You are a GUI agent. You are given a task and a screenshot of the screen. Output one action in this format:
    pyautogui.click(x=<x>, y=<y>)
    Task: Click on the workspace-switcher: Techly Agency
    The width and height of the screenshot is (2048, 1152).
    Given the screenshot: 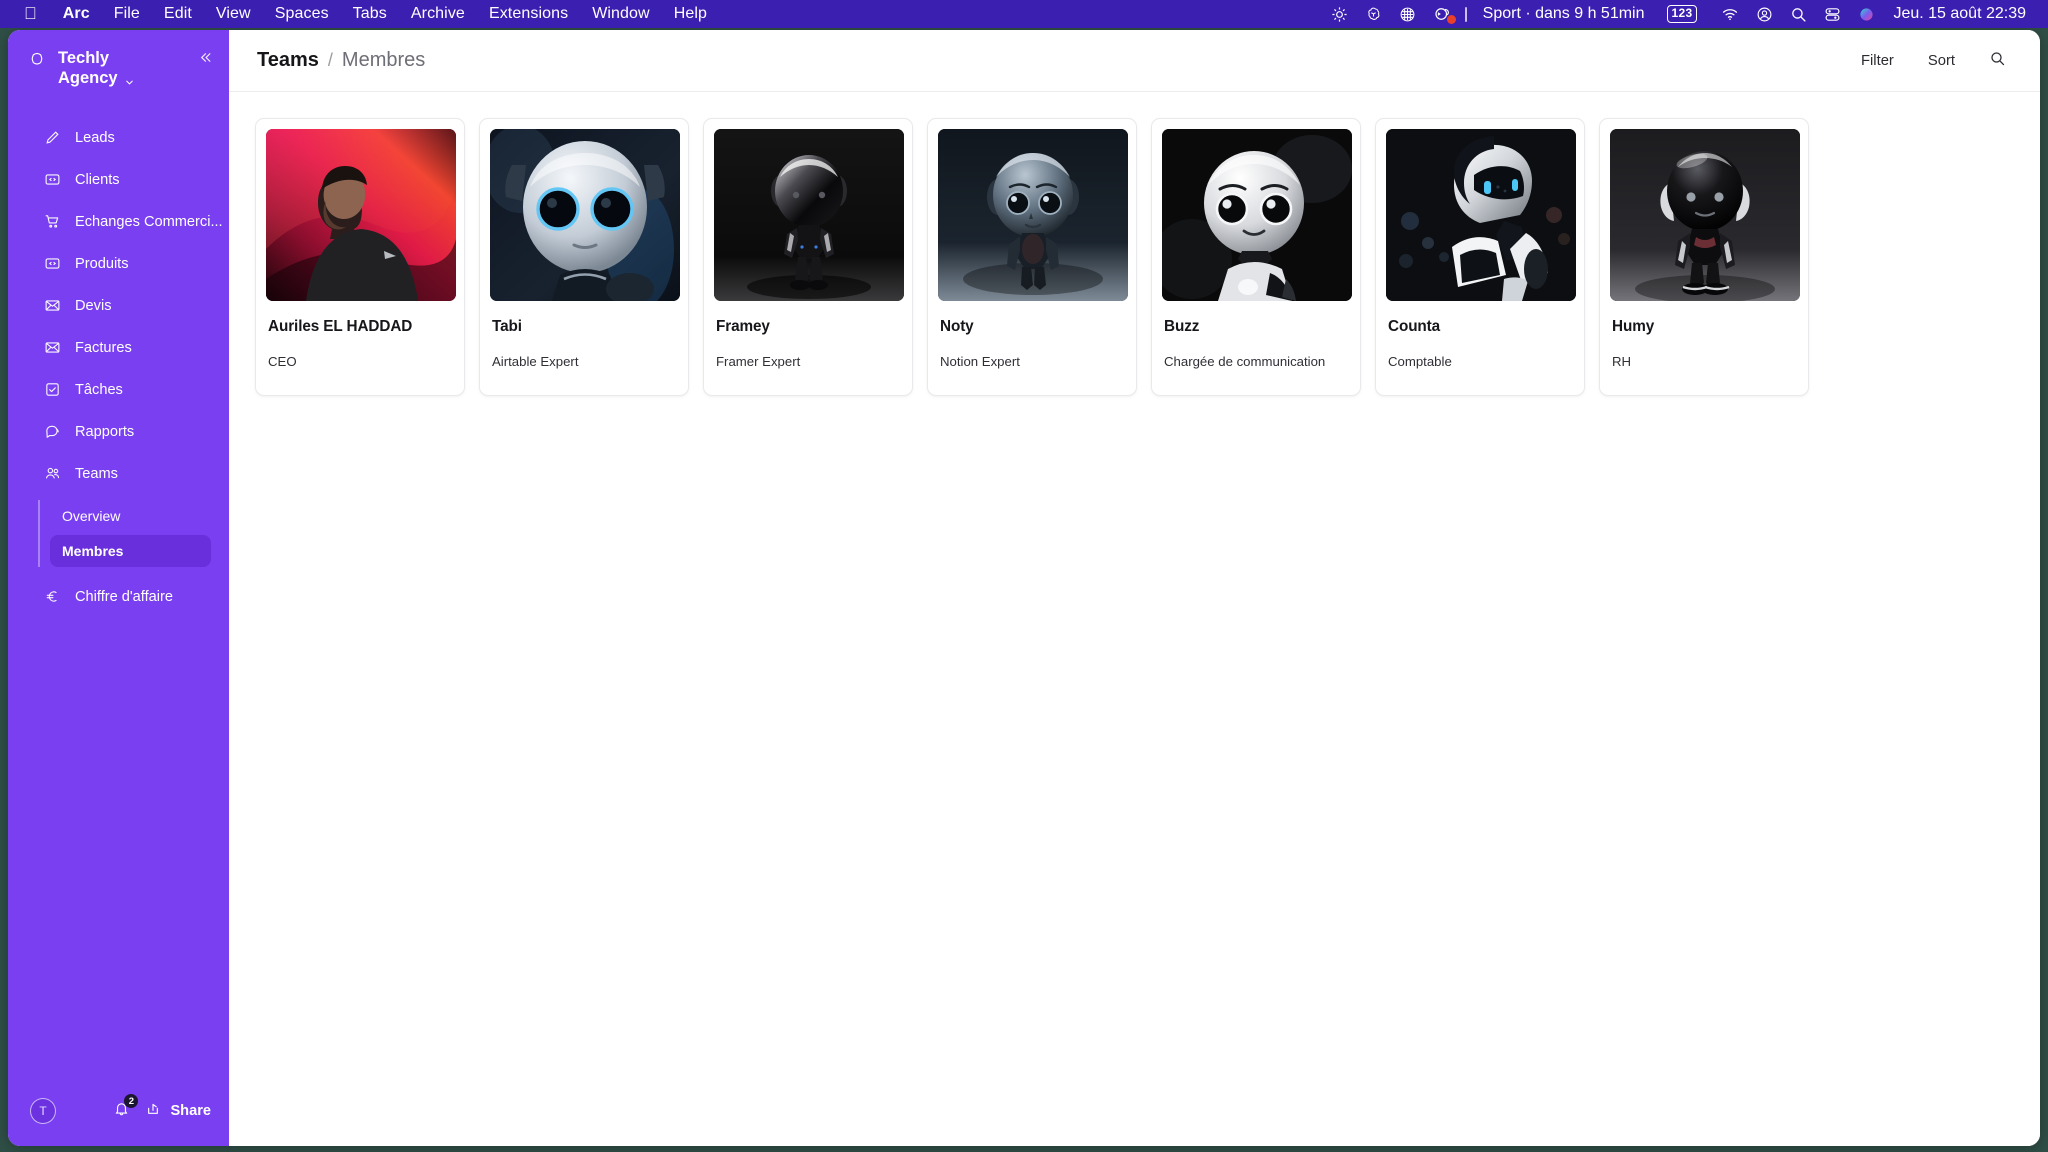 What is the action you would take?
    pyautogui.click(x=118, y=62)
    